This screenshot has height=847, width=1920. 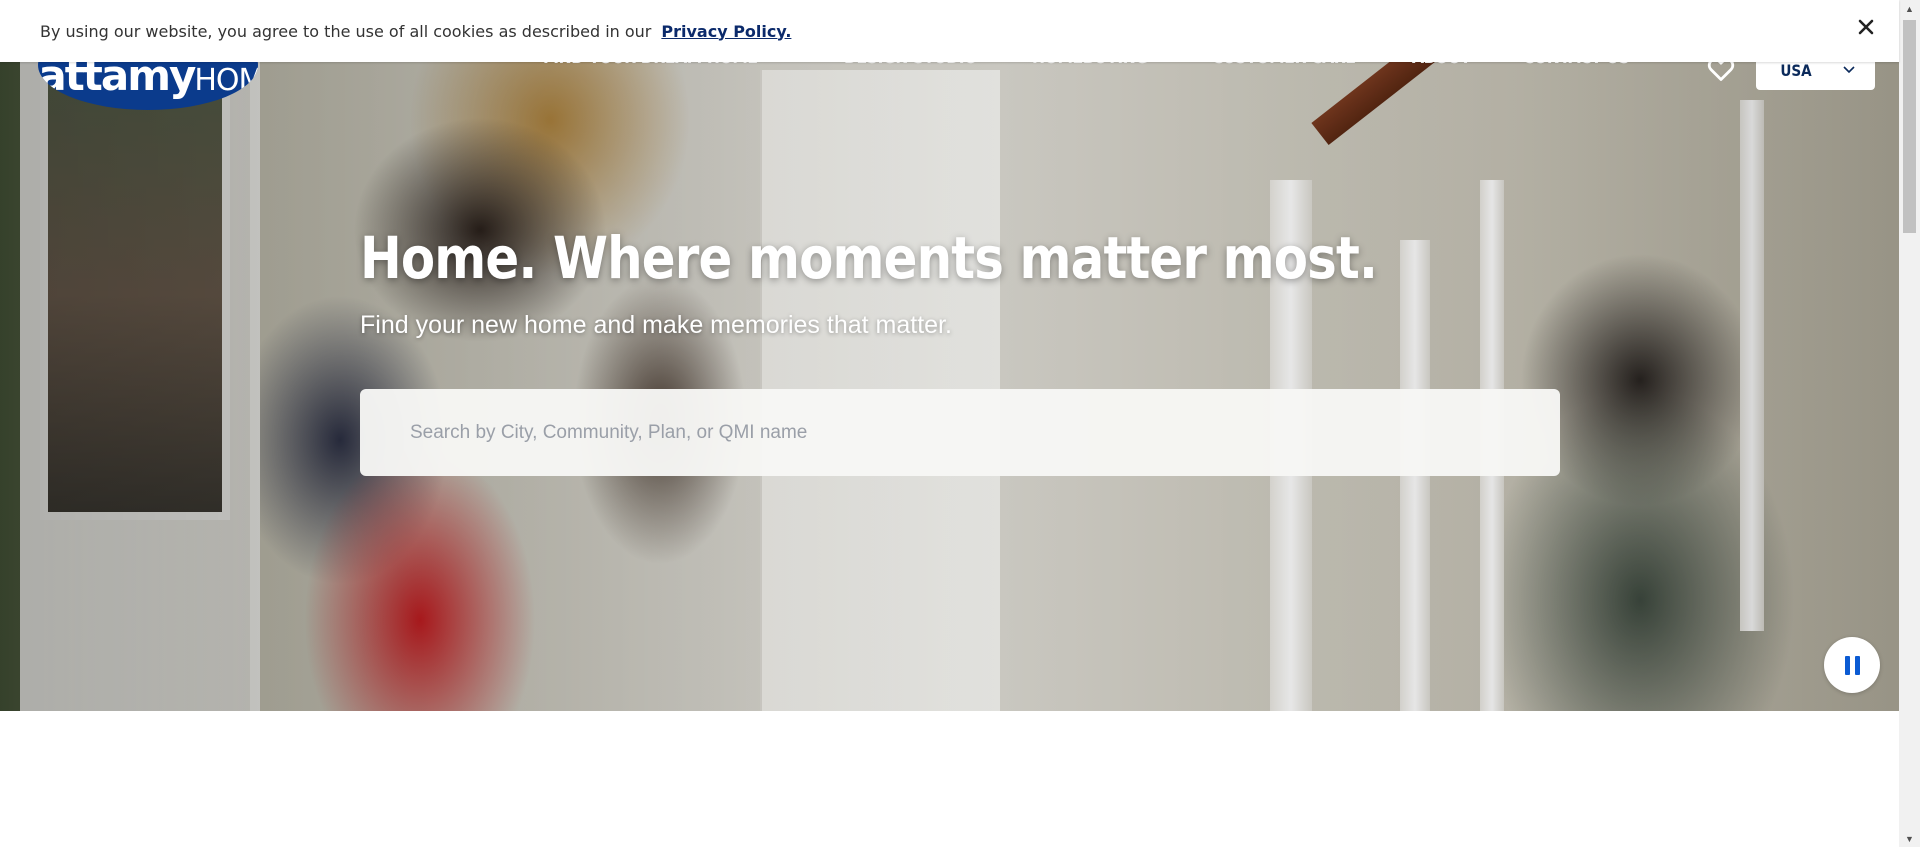 I want to click on hero-title: Home. Where moments matter most., so click(x=869, y=258).